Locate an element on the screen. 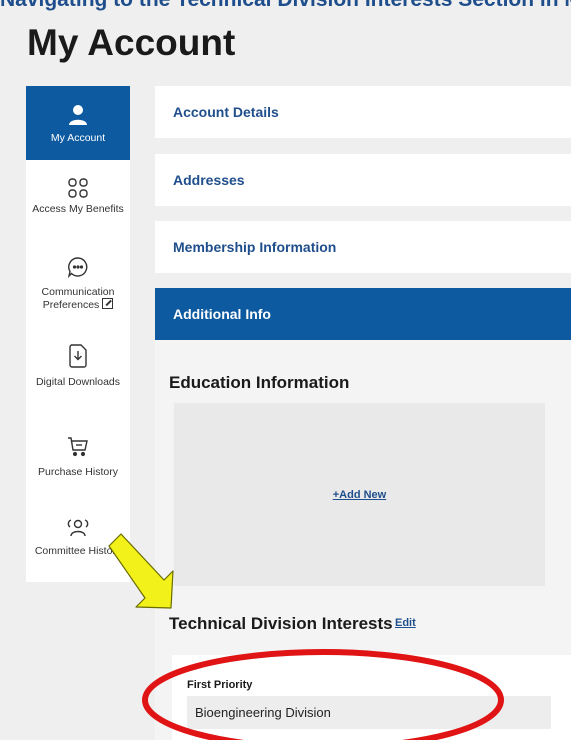 Image resolution: width=571 pixels, height=740 pixels. page-title: My Account is located at coordinates (131, 42).